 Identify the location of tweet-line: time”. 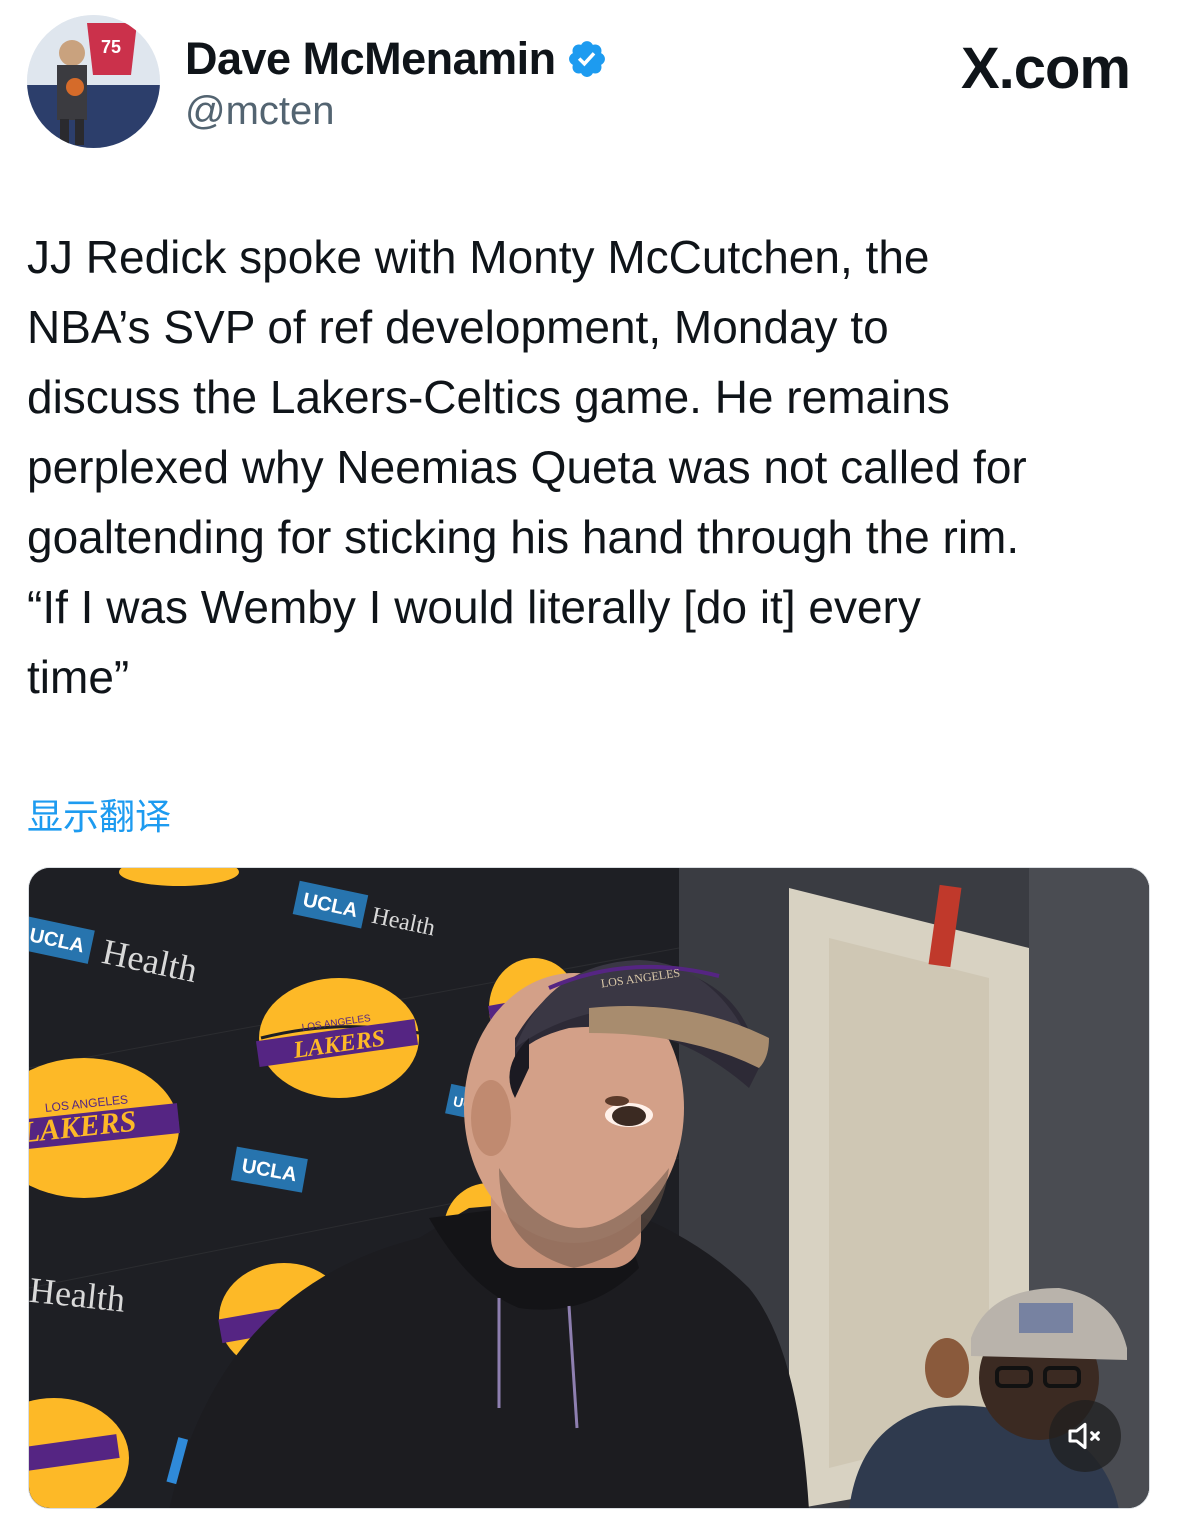
(78, 677).